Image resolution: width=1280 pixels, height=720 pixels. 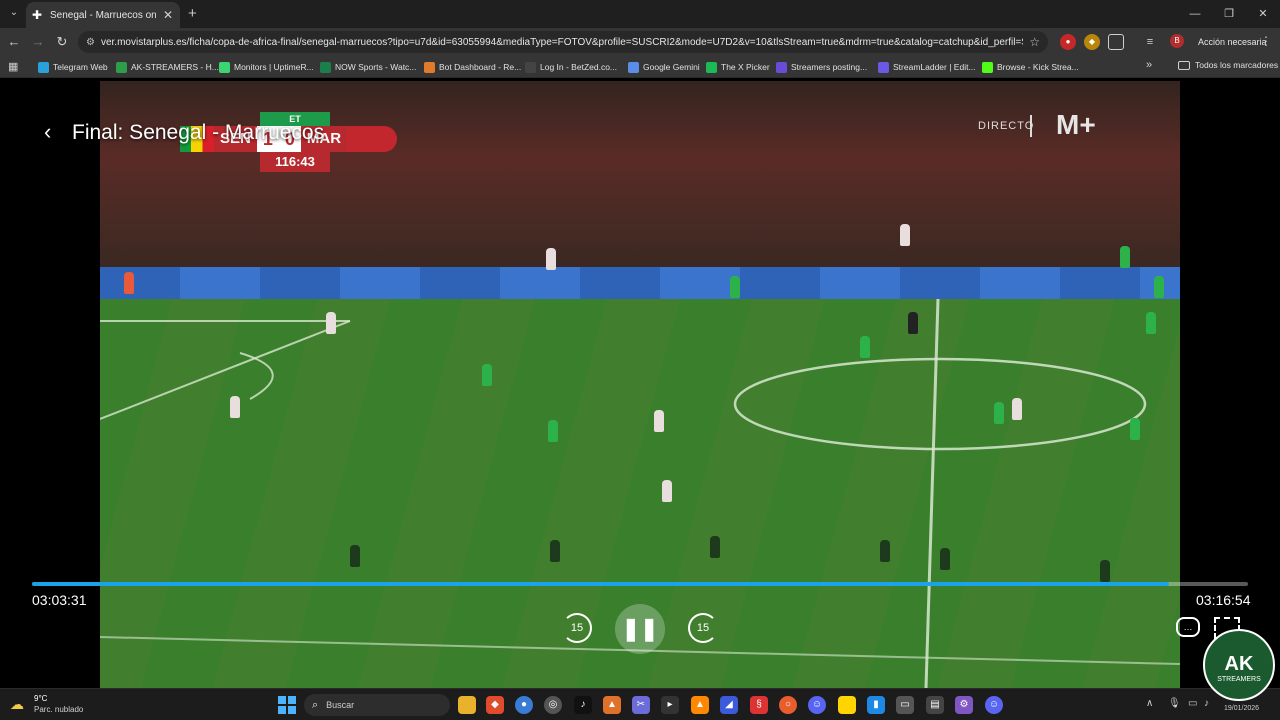 What do you see at coordinates (745, 67) in the screenshot?
I see `bookmark-label: The X Picker` at bounding box center [745, 67].